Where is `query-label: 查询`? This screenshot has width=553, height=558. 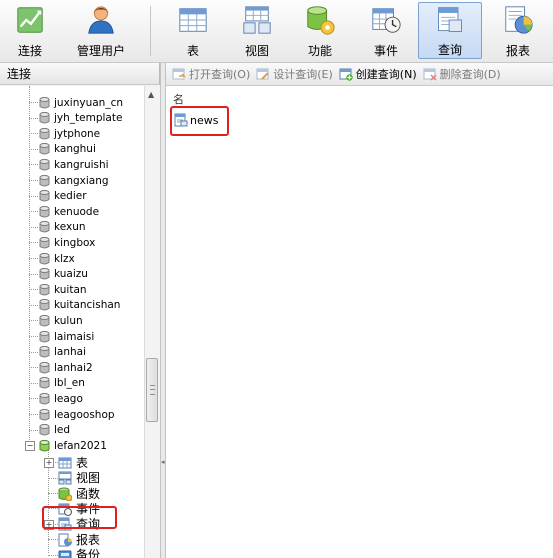
query-label: 查询 is located at coordinates (449, 50).